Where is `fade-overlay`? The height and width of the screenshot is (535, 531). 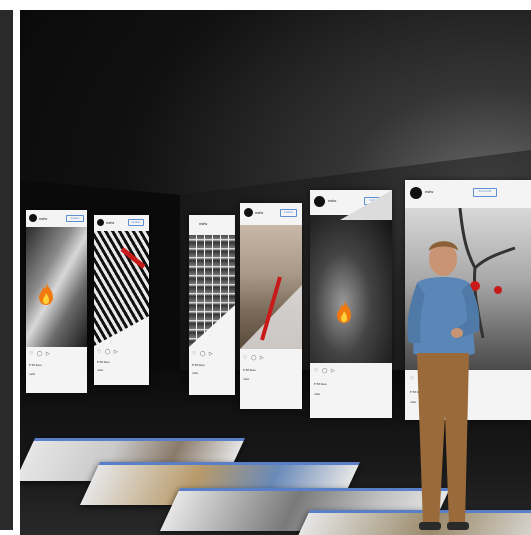
fade-overlay is located at coordinates (212, 326).